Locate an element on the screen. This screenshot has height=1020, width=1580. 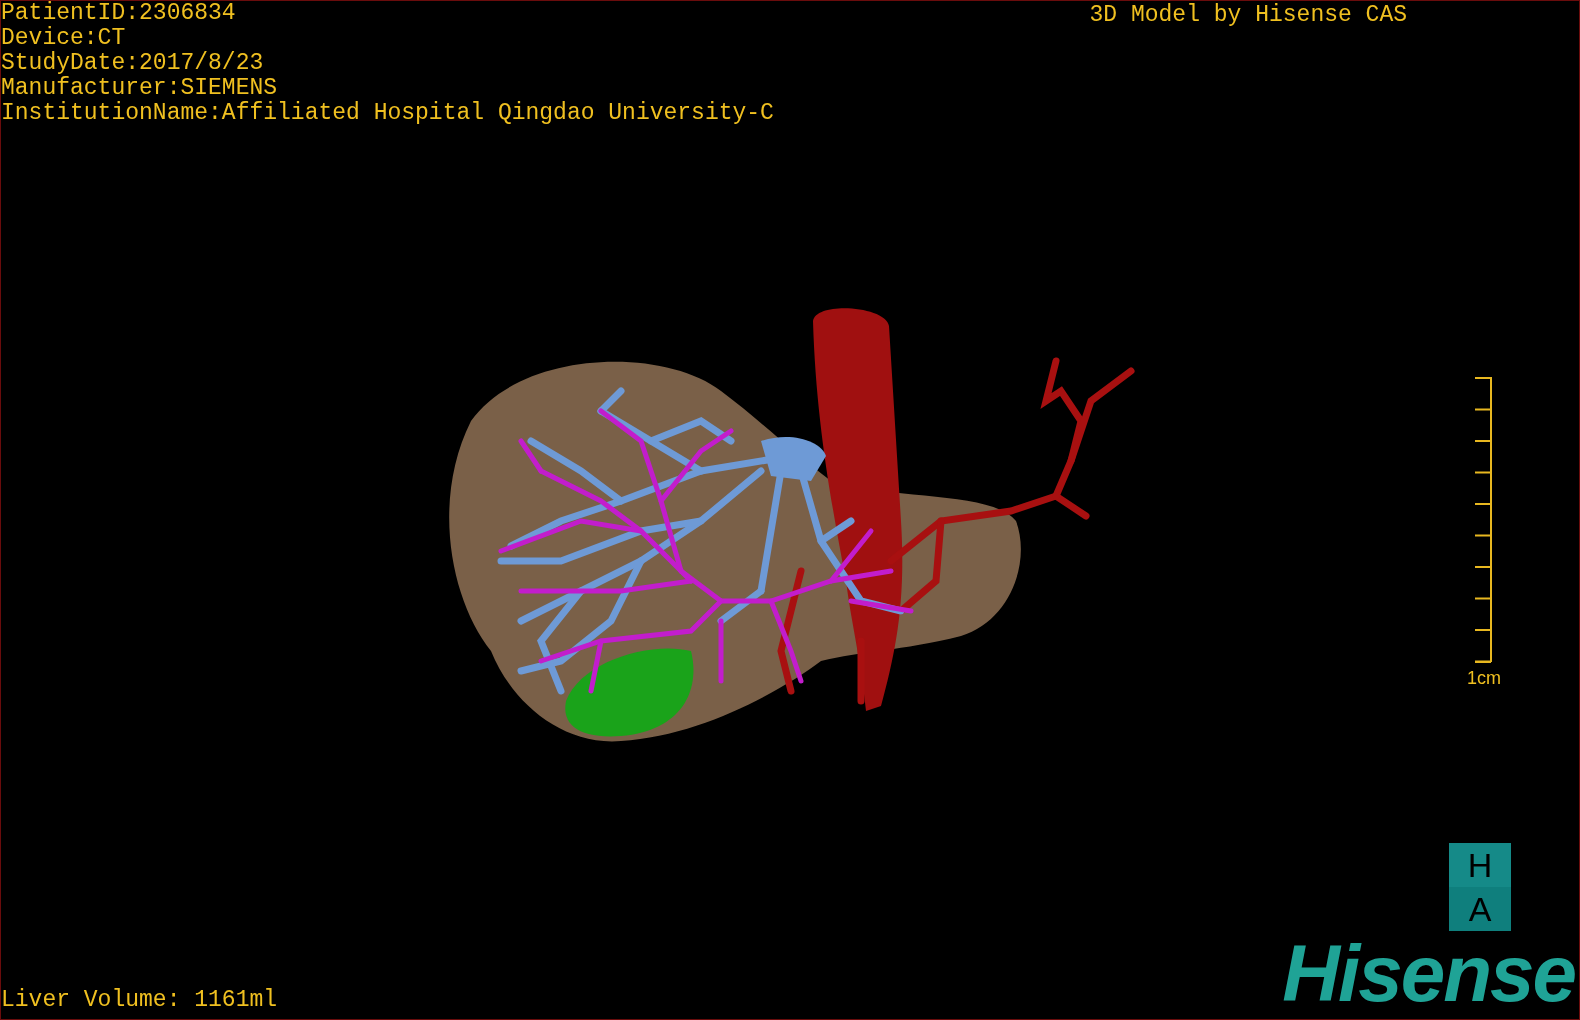
logo-wordmark: Hisense is located at coordinates (1428, 974).